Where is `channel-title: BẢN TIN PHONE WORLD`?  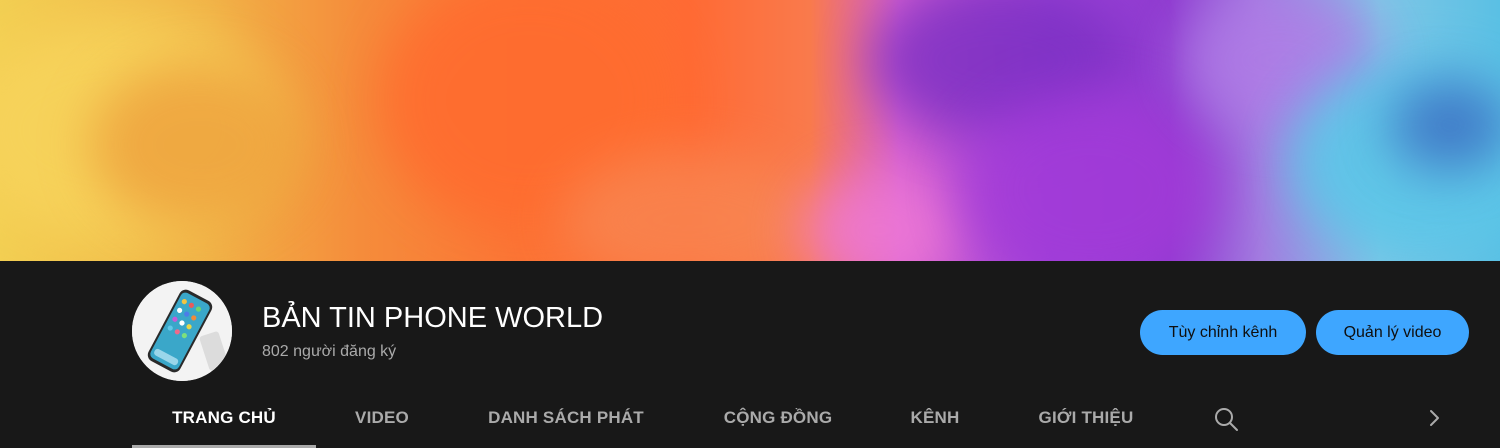
channel-title: BẢN TIN PHONE WORLD is located at coordinates (433, 318).